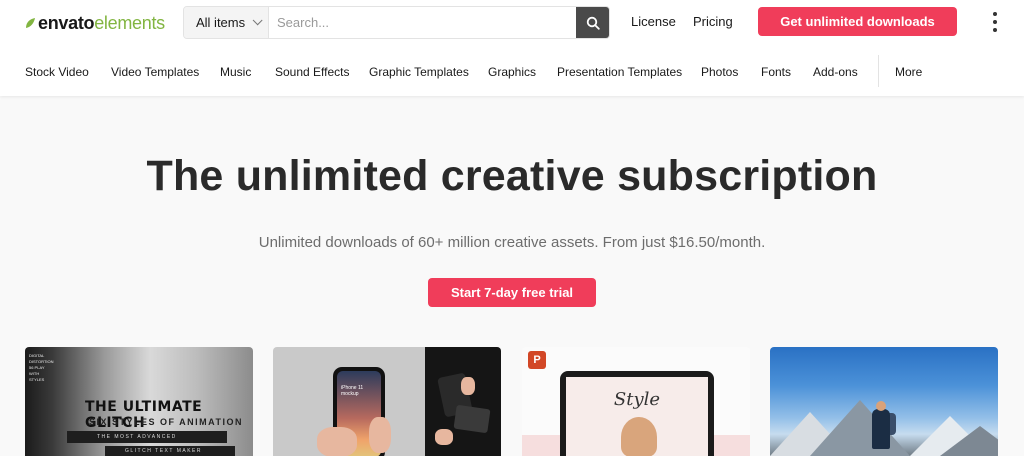 This screenshot has width=1024, height=456. Describe the element at coordinates (512, 176) in the screenshot. I see `hero-title: The unlimited creative subscription` at that location.